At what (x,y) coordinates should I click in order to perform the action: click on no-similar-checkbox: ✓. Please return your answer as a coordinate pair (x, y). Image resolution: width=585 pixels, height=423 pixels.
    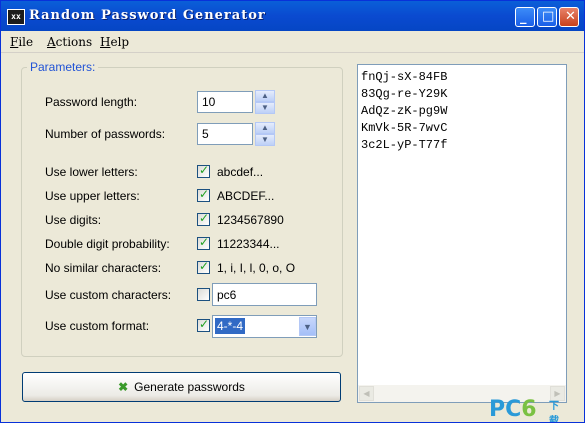
    Looking at the image, I should click on (203, 266).